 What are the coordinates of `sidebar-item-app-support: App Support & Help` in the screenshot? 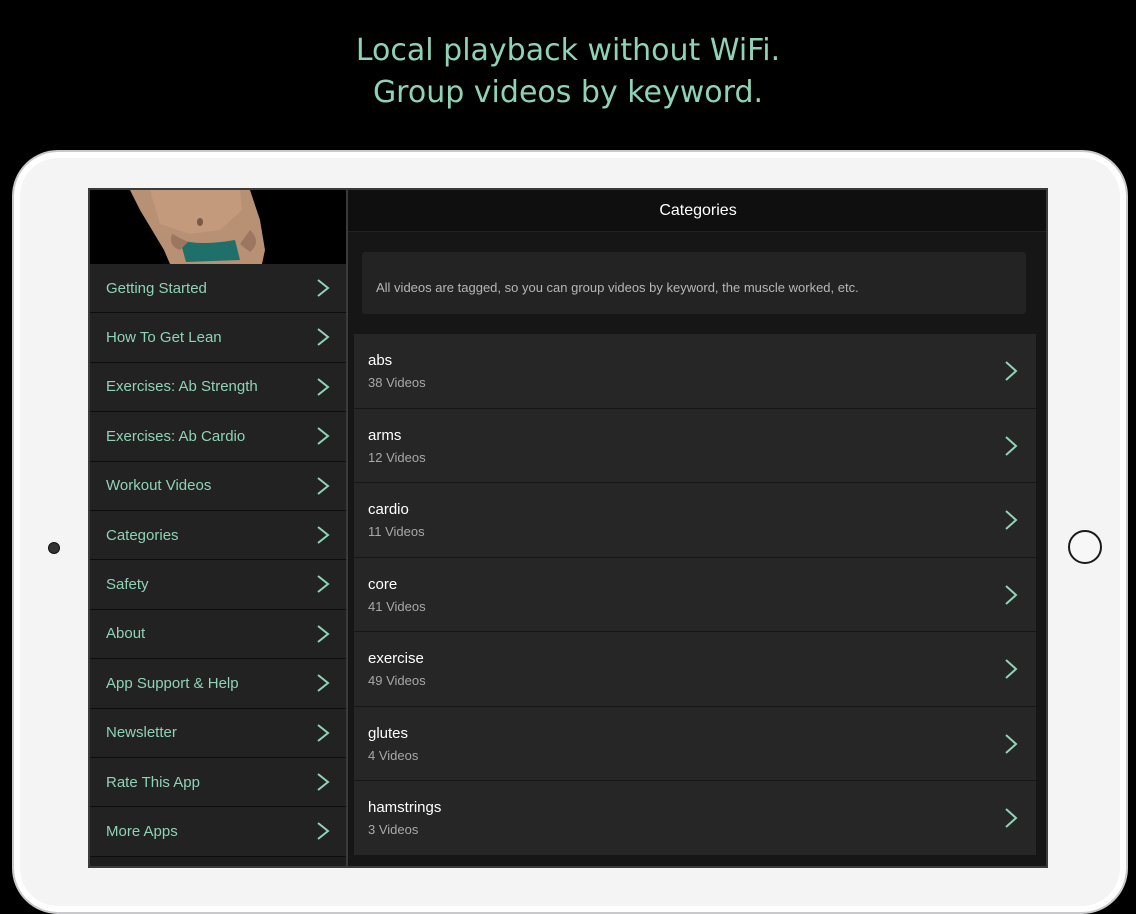 It's located at (218, 684).